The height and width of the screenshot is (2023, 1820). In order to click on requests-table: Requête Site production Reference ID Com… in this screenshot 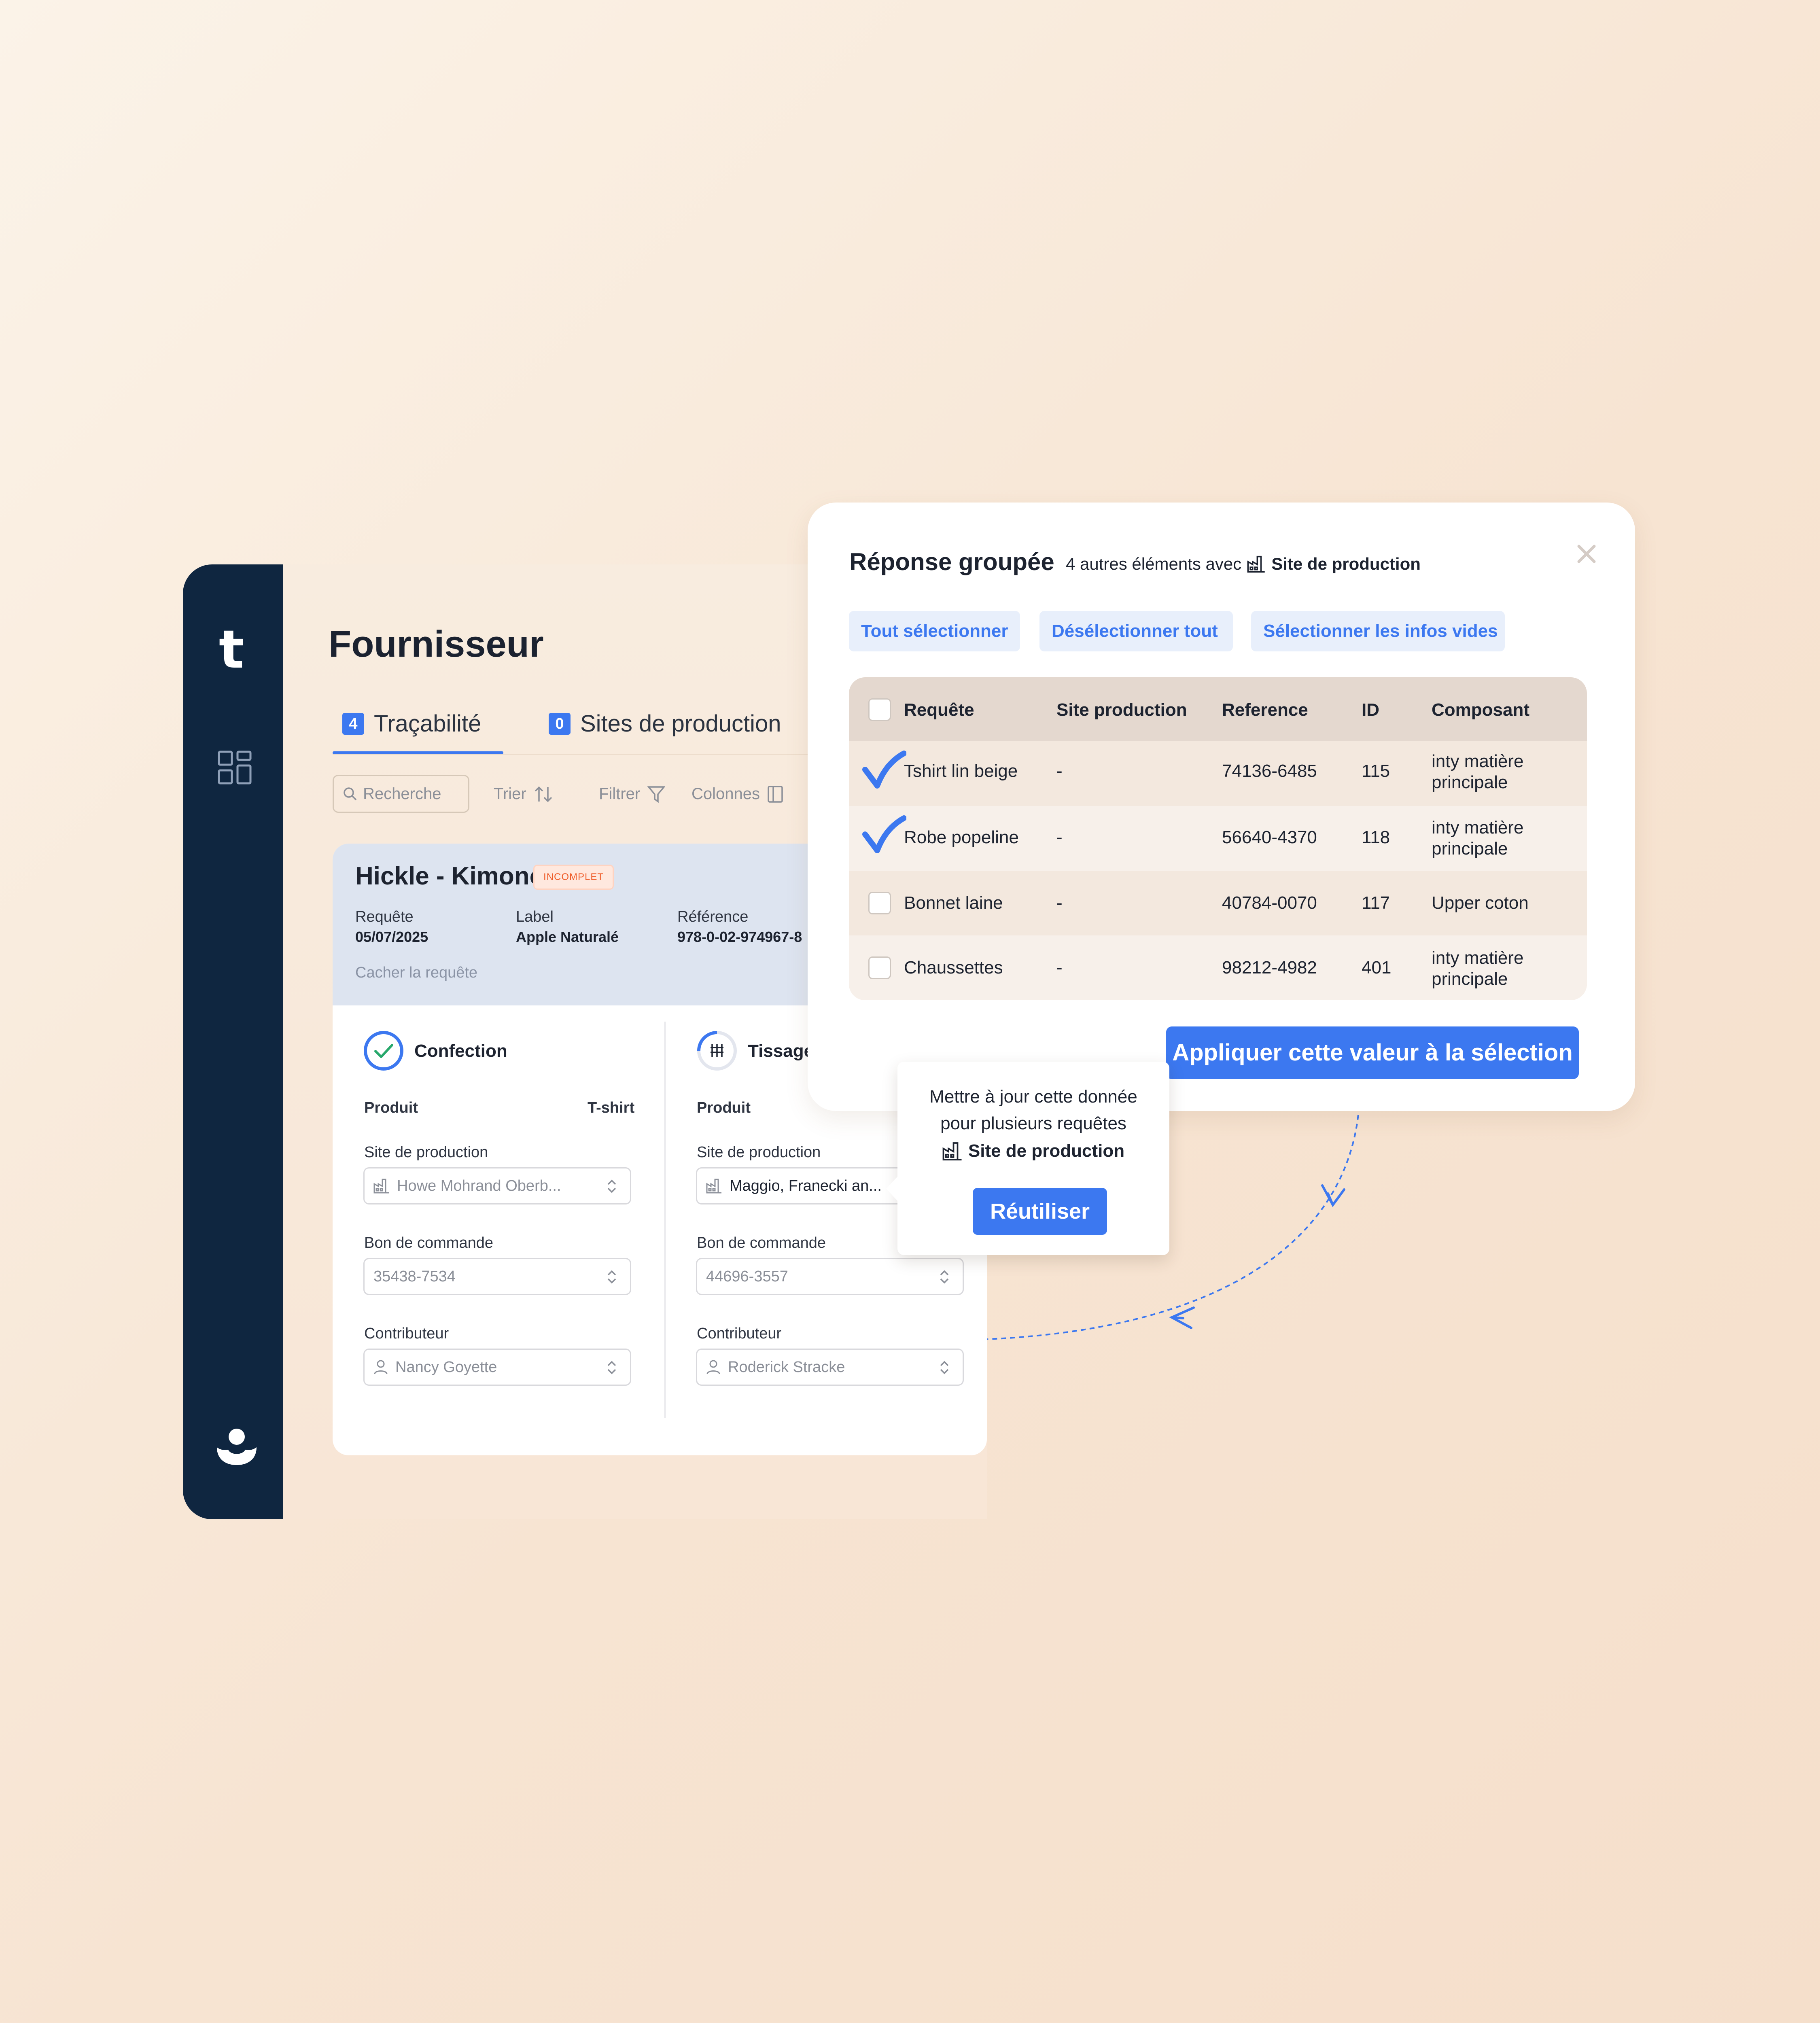, I will do `click(1218, 838)`.